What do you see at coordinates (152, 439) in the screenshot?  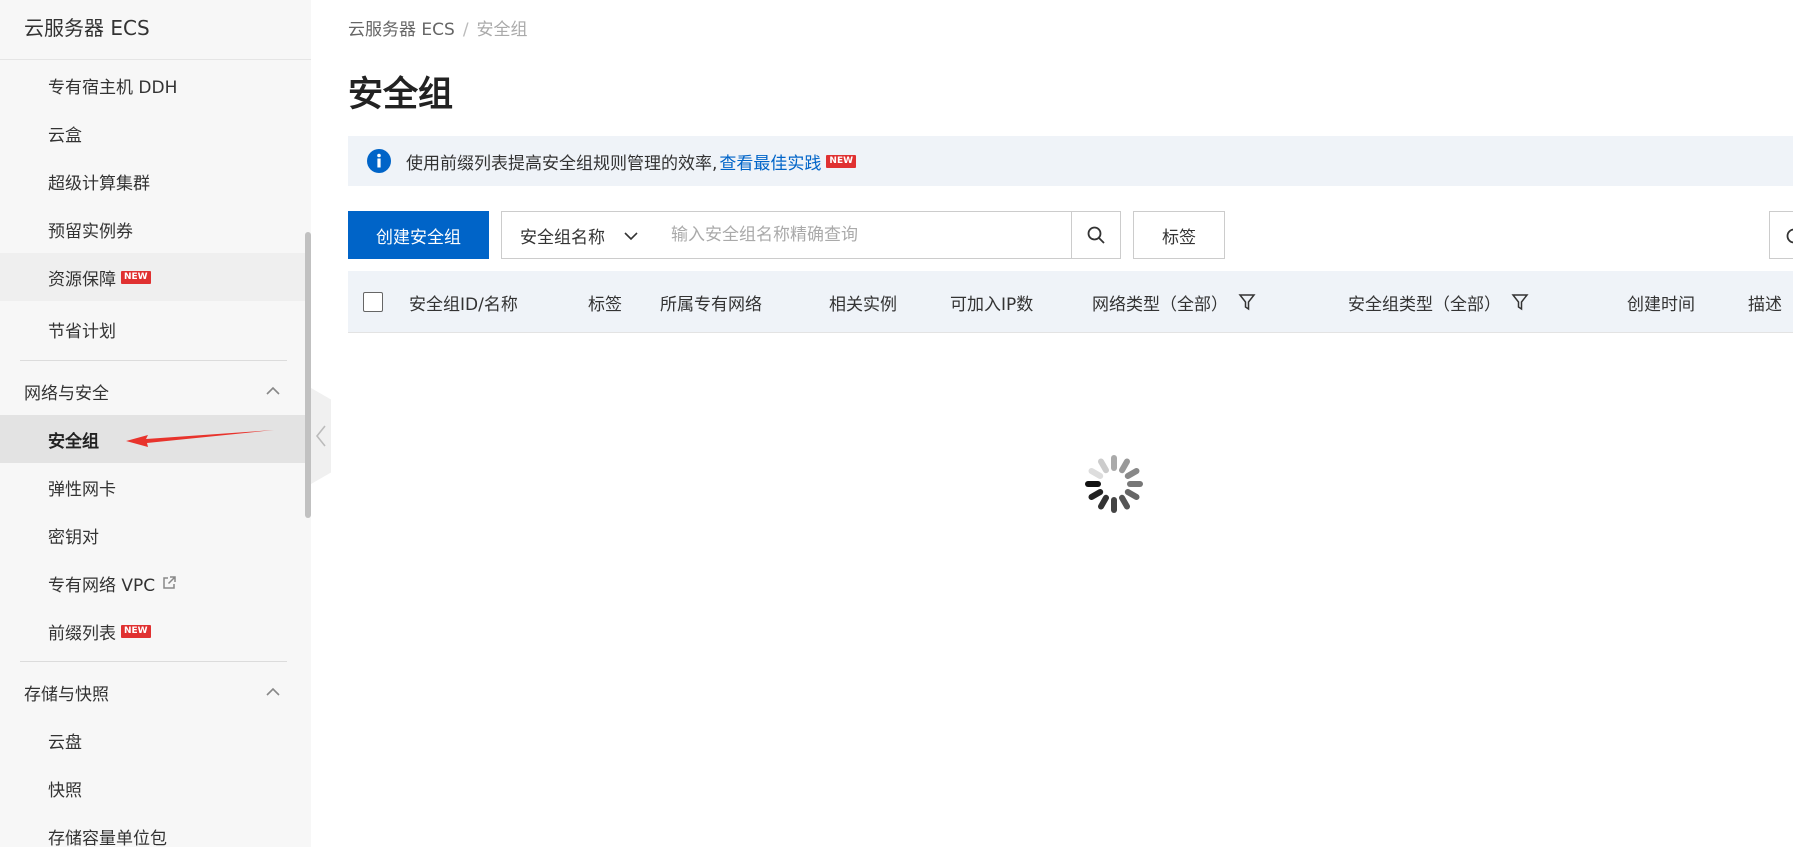 I see `sidebar-item-security-group: 安全组` at bounding box center [152, 439].